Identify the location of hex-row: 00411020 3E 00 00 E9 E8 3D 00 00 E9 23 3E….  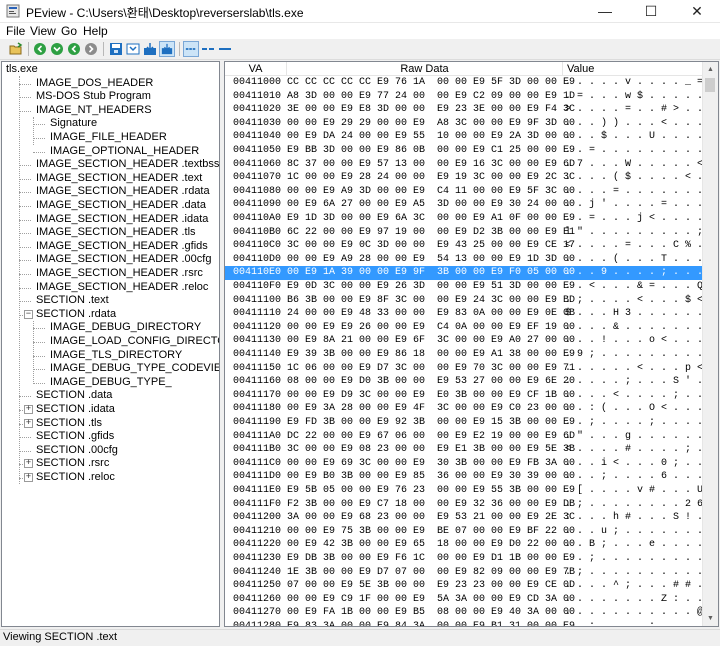
(470, 110).